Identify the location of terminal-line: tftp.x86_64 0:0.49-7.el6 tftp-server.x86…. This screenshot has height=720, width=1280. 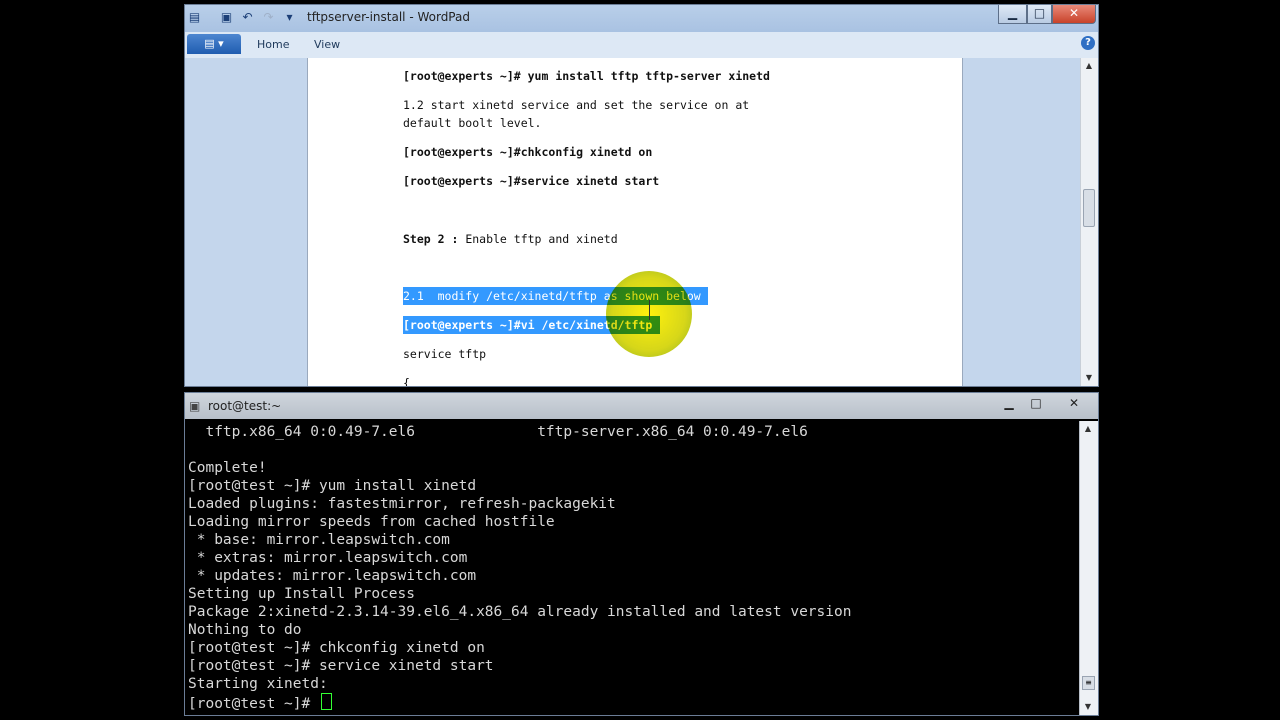
(498, 432).